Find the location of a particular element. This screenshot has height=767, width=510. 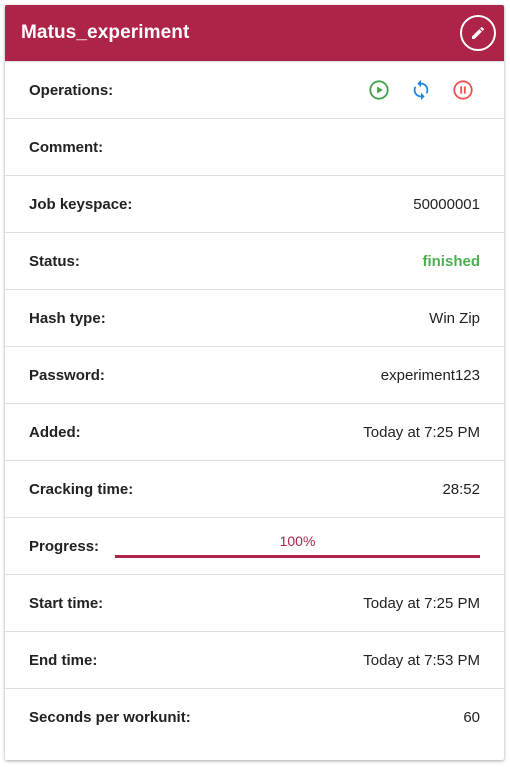

cracking-time-label: Cracking time: is located at coordinates (81, 489).